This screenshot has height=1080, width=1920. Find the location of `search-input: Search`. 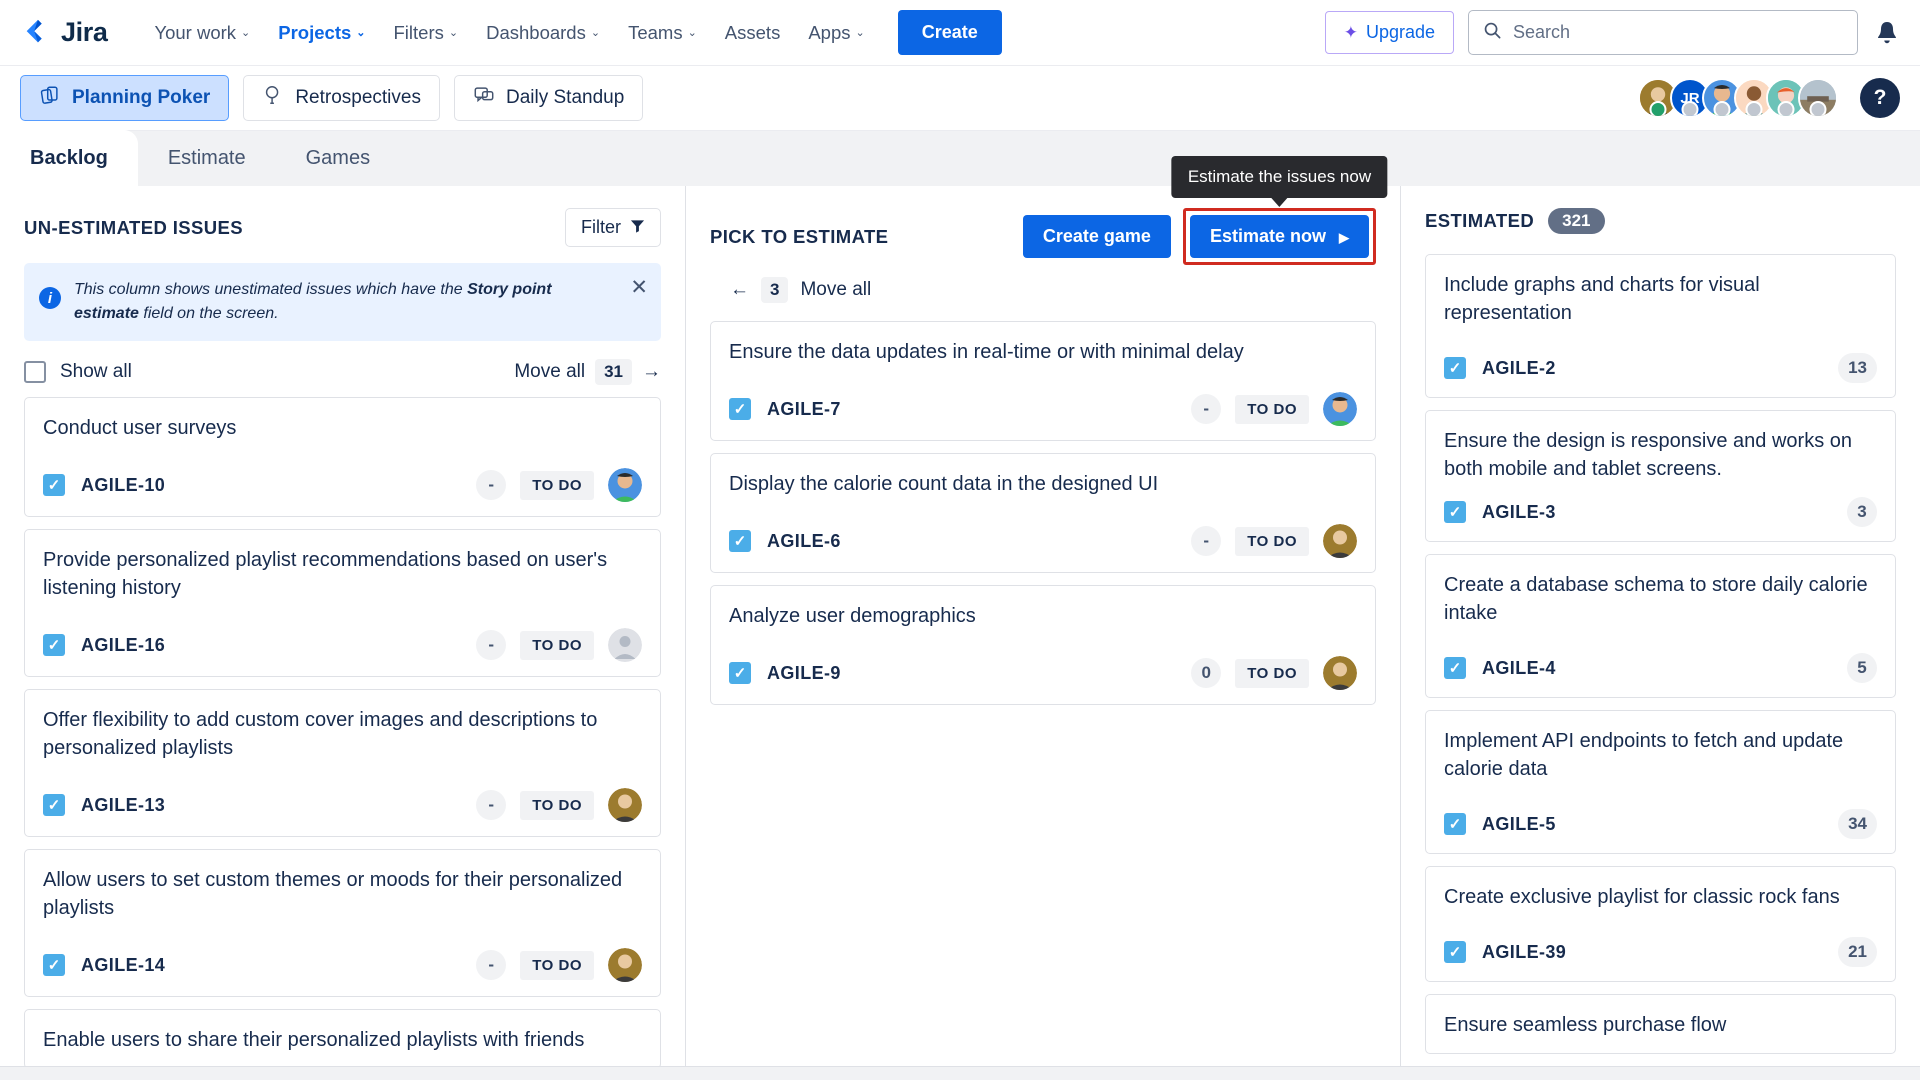

search-input: Search is located at coordinates (1663, 32).